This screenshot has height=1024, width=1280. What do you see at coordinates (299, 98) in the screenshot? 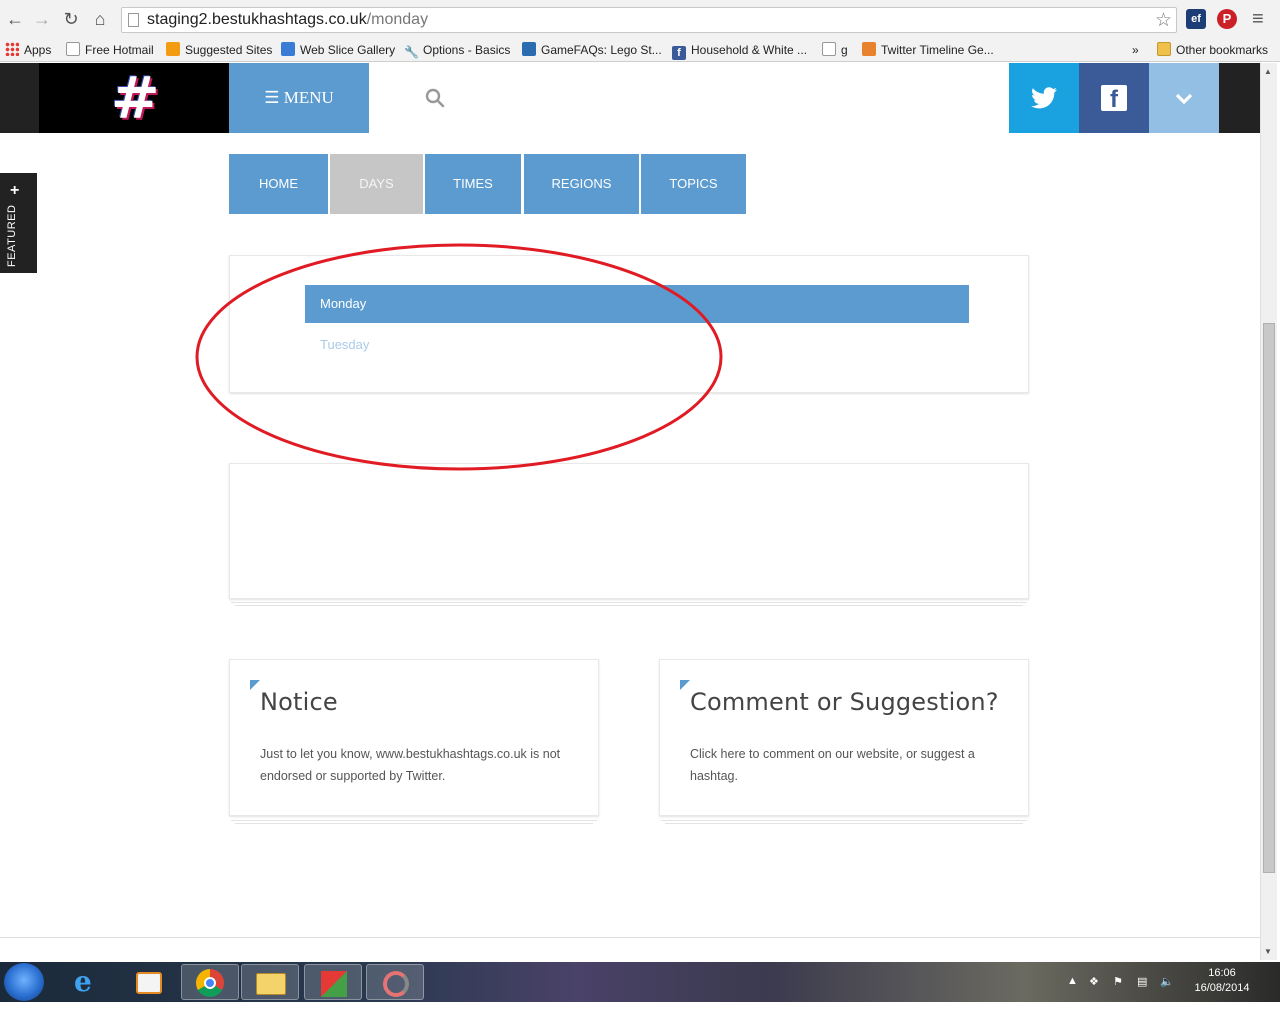
I see `menu-button: ☰ MENU` at bounding box center [299, 98].